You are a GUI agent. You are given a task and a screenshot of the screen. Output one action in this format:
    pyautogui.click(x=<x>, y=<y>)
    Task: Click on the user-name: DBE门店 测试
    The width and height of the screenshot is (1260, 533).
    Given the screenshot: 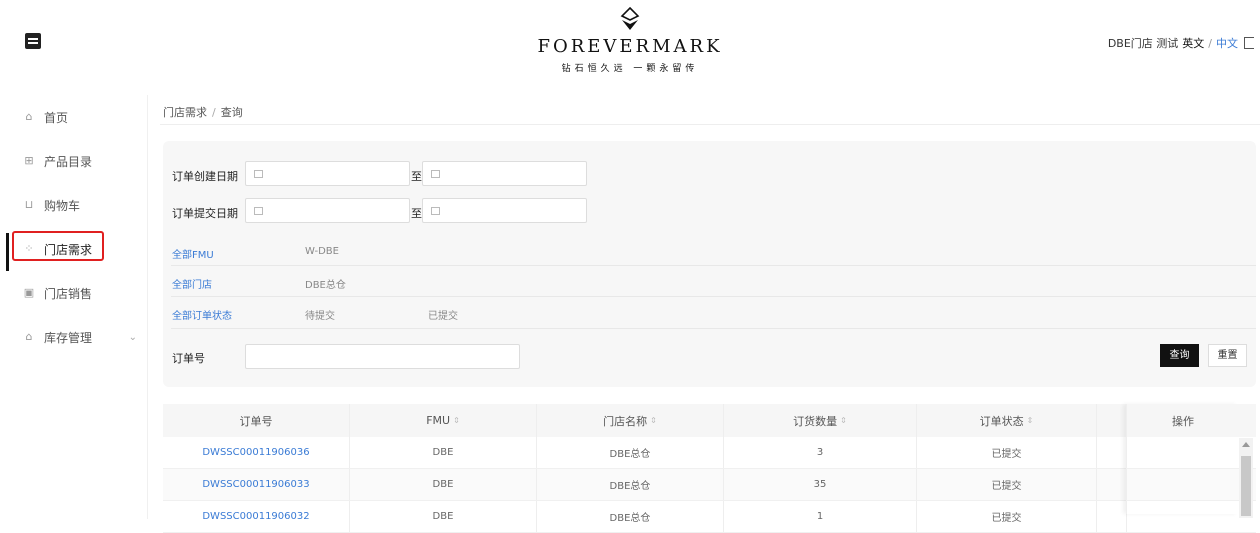 What is the action you would take?
    pyautogui.click(x=1143, y=43)
    